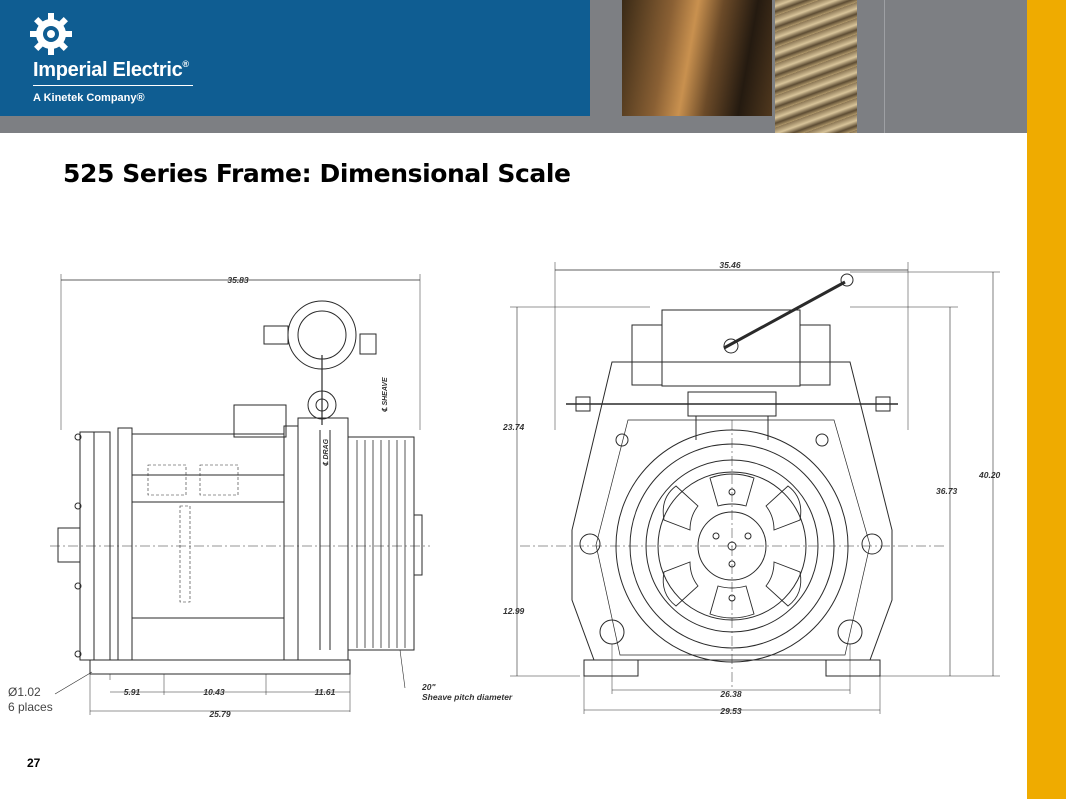  Describe the element at coordinates (513, 427) in the screenshot. I see `dim-left-upper: 23.74` at that location.